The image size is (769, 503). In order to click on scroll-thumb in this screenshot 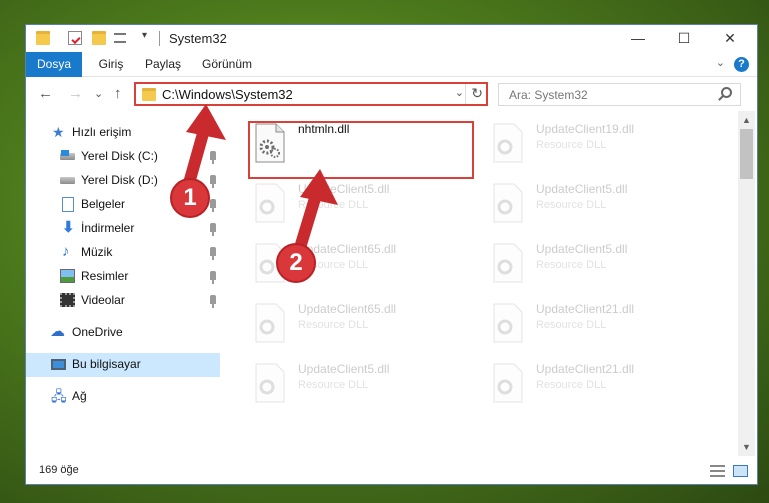, I will do `click(746, 154)`.